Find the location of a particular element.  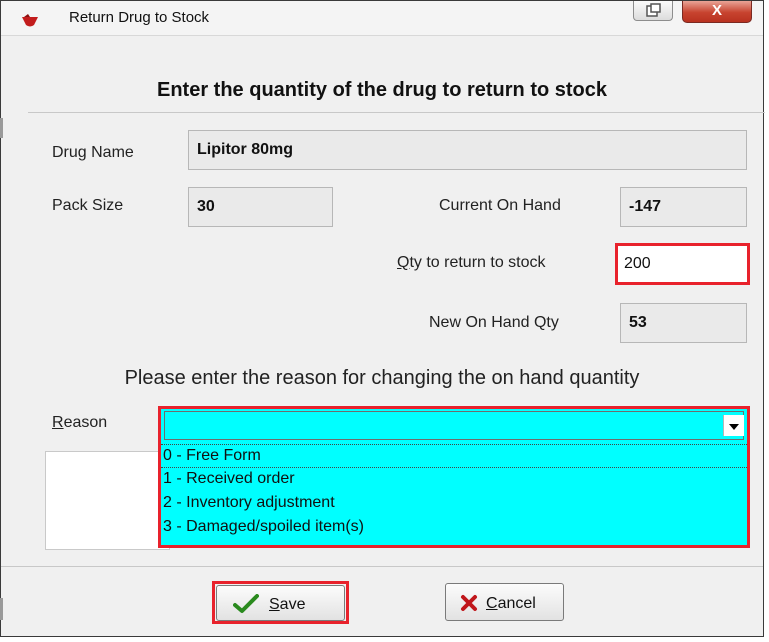

reason-option: 3 - Damaged/spoiled item(s) is located at coordinates (454, 528).